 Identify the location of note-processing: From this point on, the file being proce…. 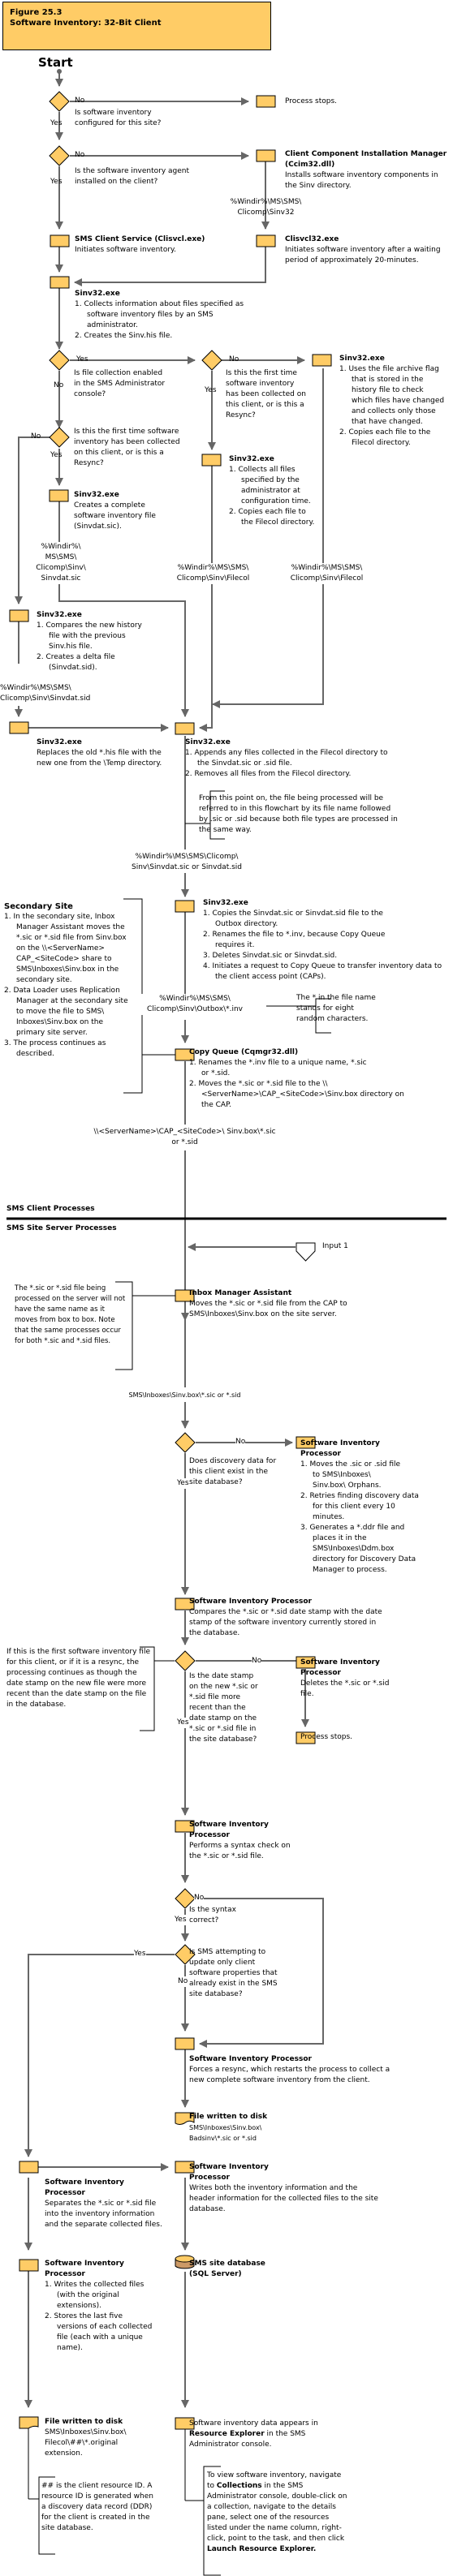
(298, 814).